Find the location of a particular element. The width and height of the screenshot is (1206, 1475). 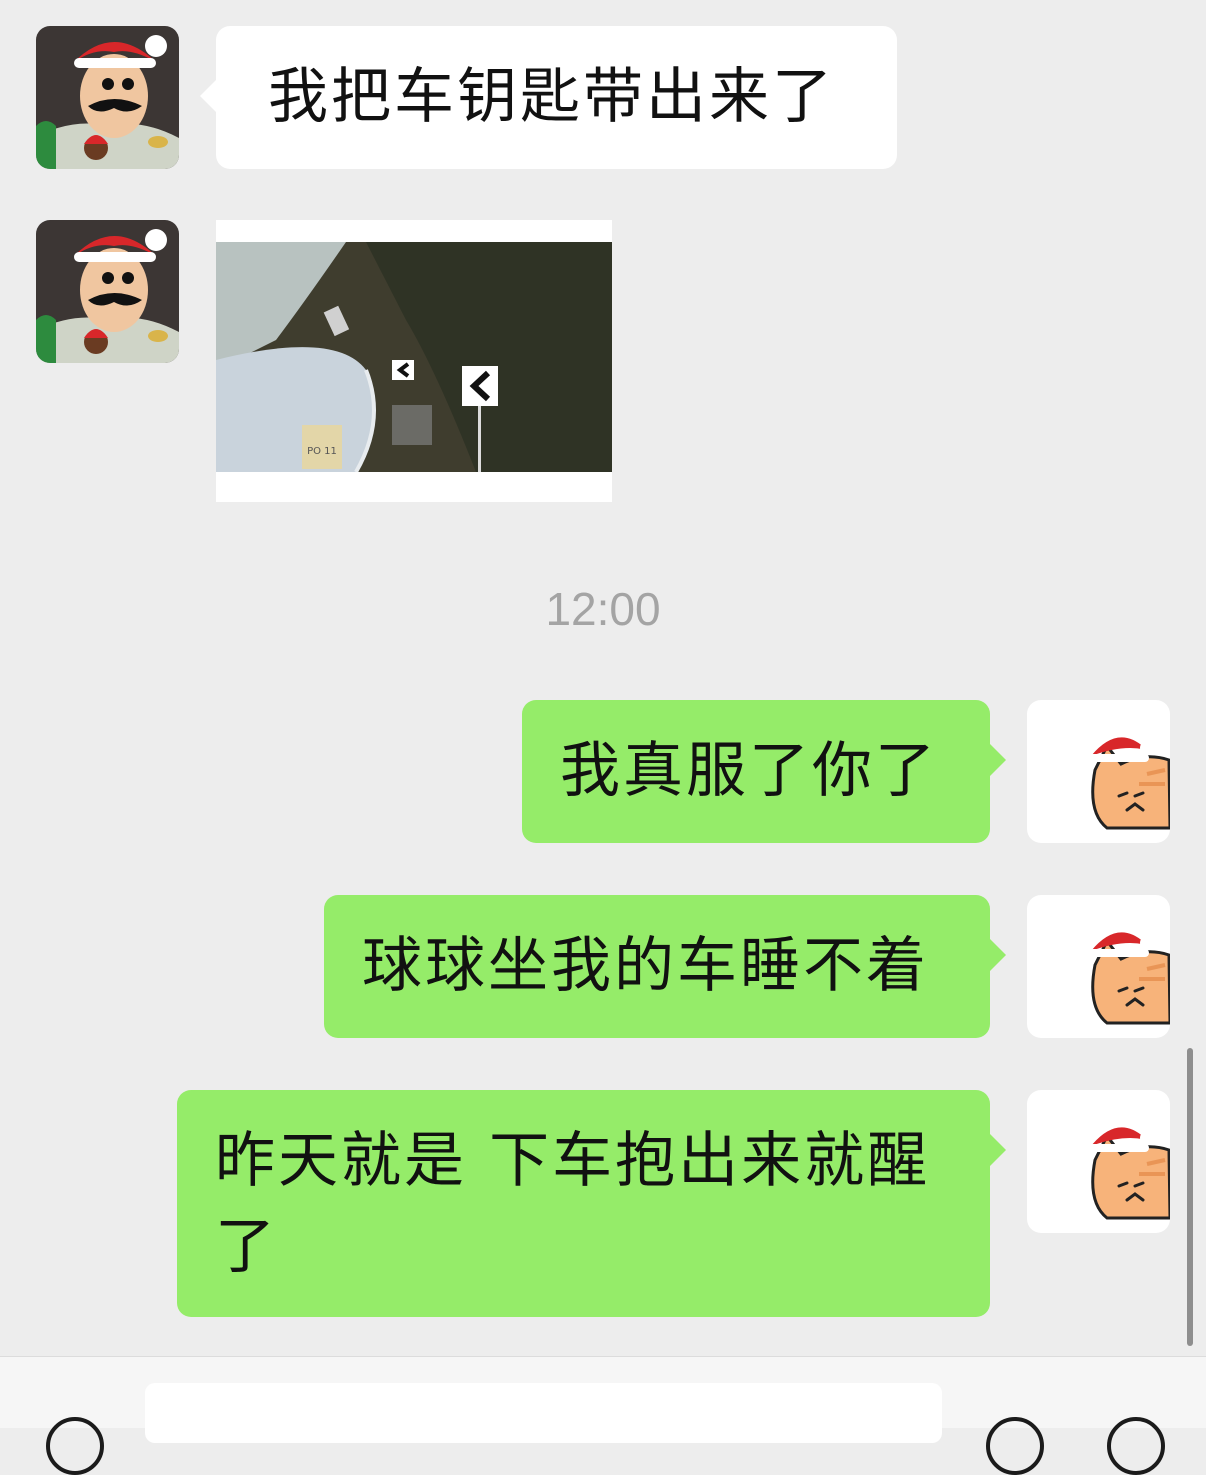

input-bar is located at coordinates (603, 1415).